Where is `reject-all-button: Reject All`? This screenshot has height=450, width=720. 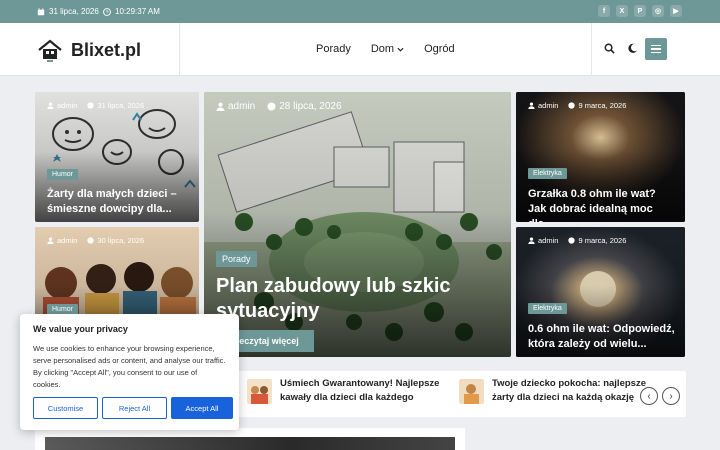 reject-all-button: Reject All is located at coordinates (134, 408).